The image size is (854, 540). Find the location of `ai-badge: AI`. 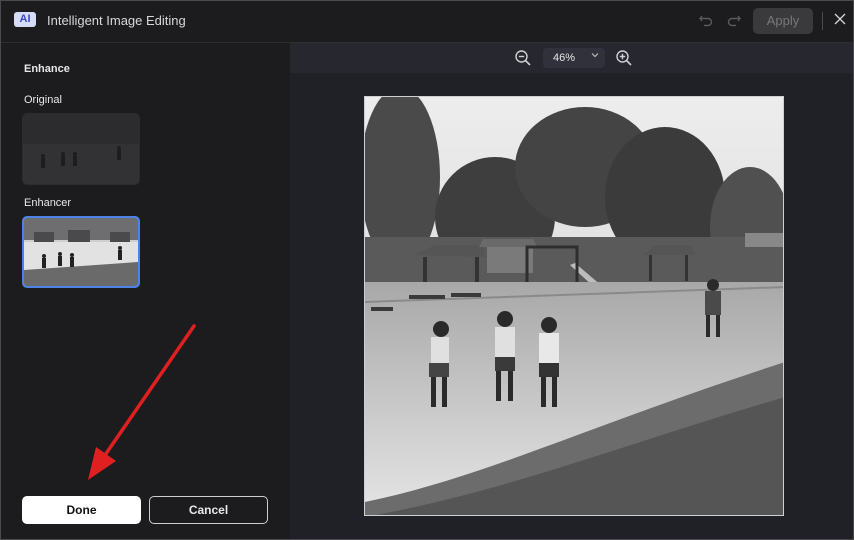

ai-badge: AI is located at coordinates (25, 19).